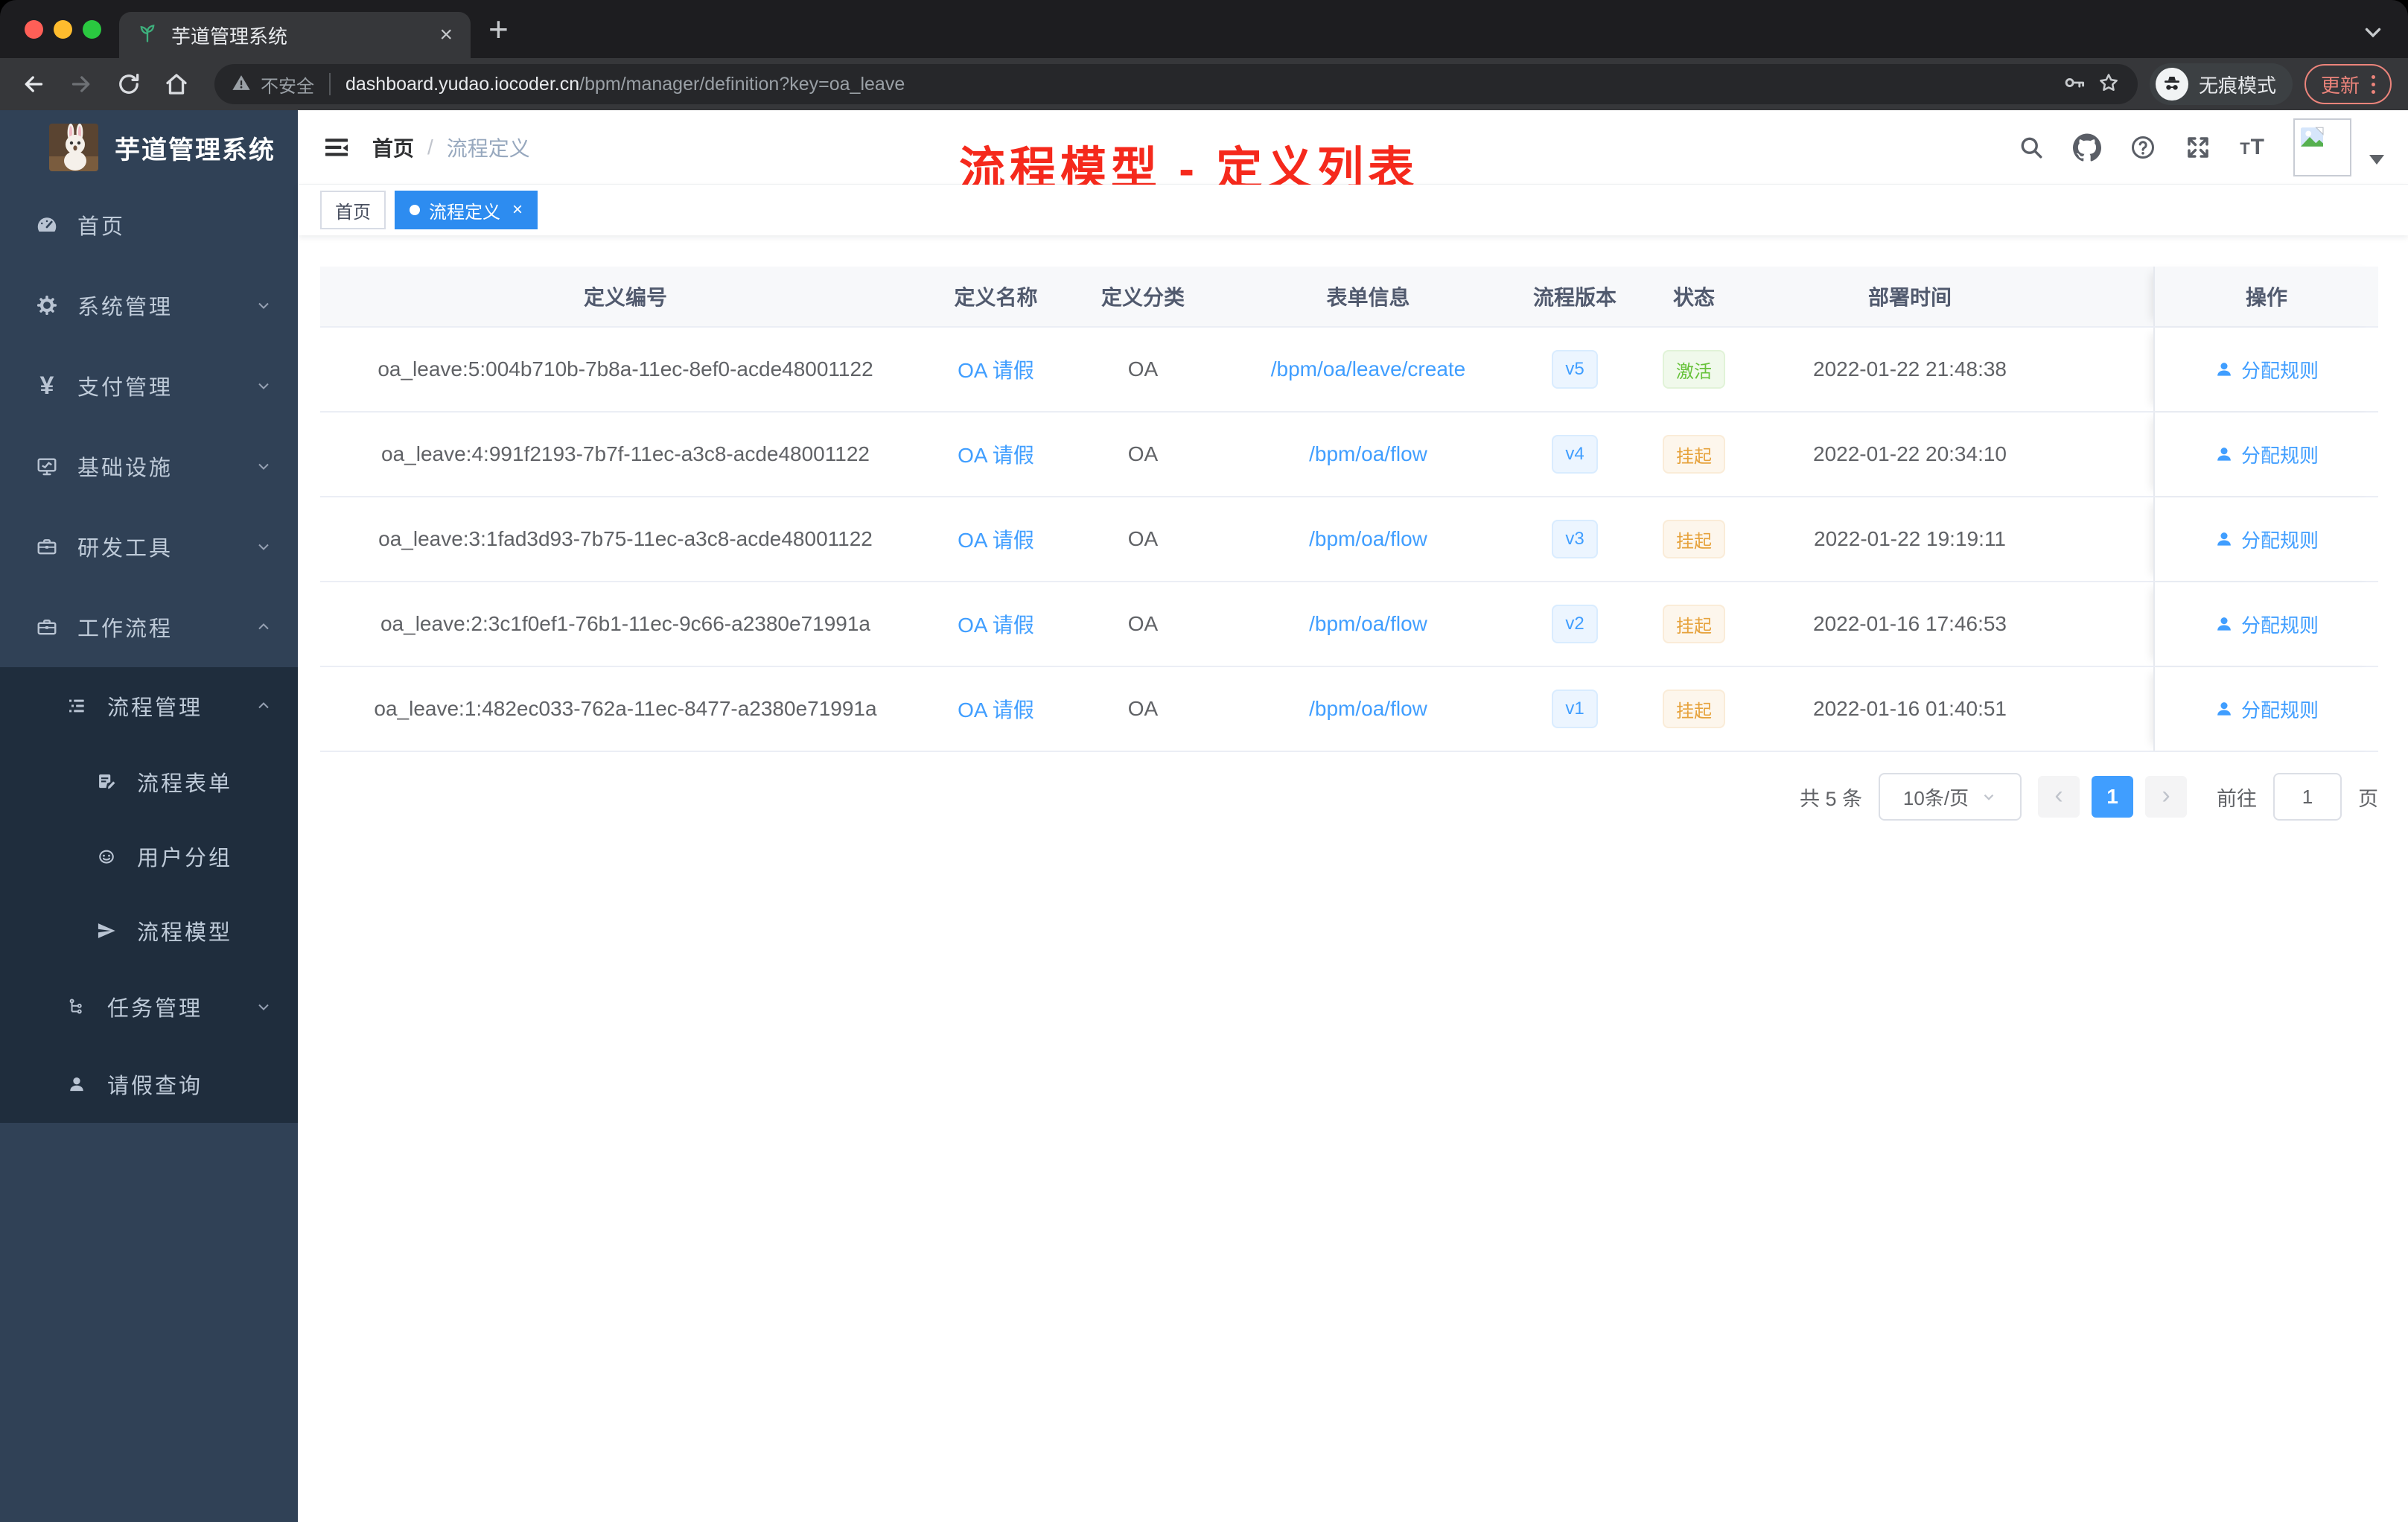 This screenshot has height=1522, width=2408. What do you see at coordinates (2322, 147) in the screenshot?
I see `avatar` at bounding box center [2322, 147].